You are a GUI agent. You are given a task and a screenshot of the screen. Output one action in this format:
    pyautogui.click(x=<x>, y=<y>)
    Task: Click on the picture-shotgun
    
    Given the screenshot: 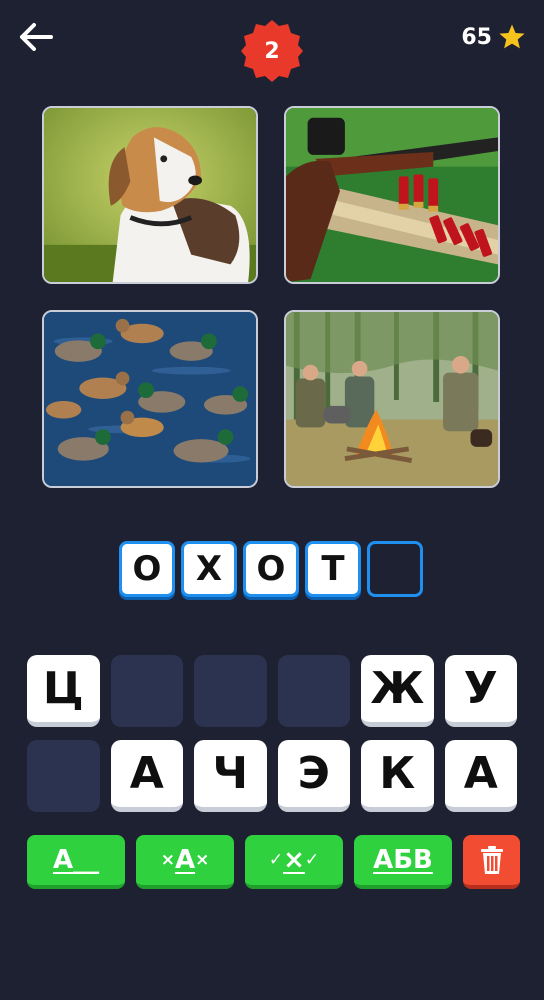 What is the action you would take?
    pyautogui.click(x=392, y=195)
    